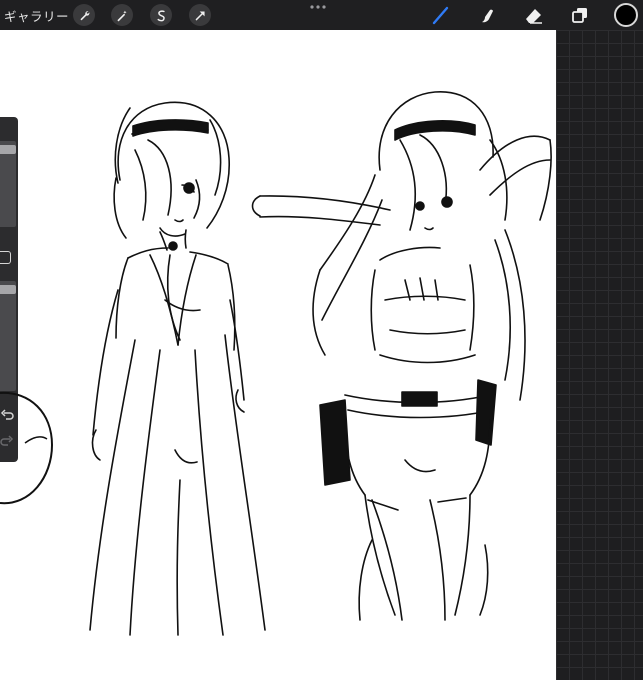 This screenshot has height=680, width=643. I want to click on magic-wand-icon, so click(122, 15).